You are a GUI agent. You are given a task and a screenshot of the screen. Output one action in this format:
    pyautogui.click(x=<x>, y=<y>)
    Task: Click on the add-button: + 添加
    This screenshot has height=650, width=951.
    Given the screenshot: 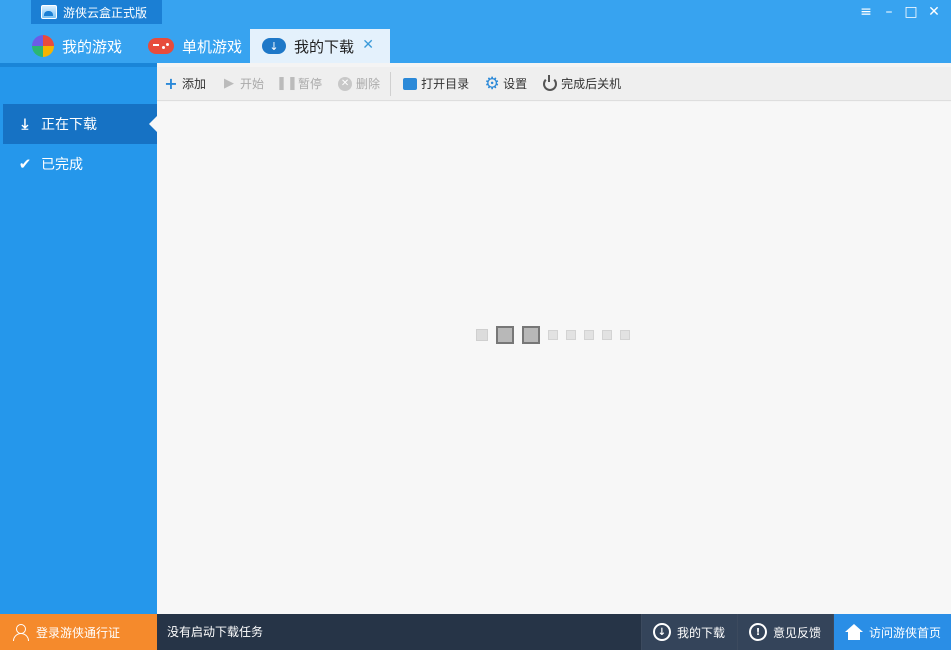 What is the action you would take?
    pyautogui.click(x=185, y=83)
    